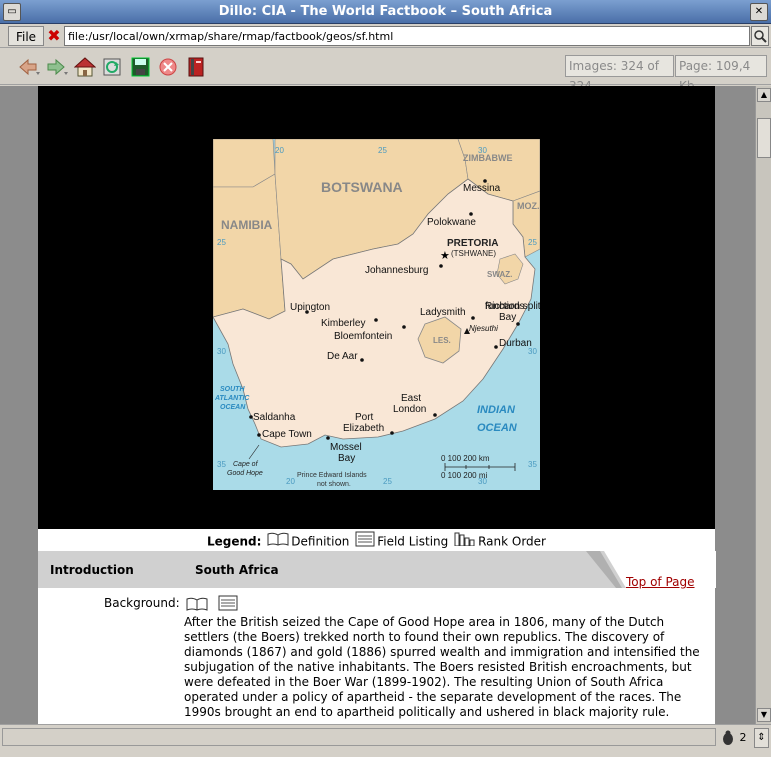 Image resolution: width=771 pixels, height=757 pixels. Describe the element at coordinates (496, 410) in the screenshot. I see `svg-text: INDIAN` at that location.